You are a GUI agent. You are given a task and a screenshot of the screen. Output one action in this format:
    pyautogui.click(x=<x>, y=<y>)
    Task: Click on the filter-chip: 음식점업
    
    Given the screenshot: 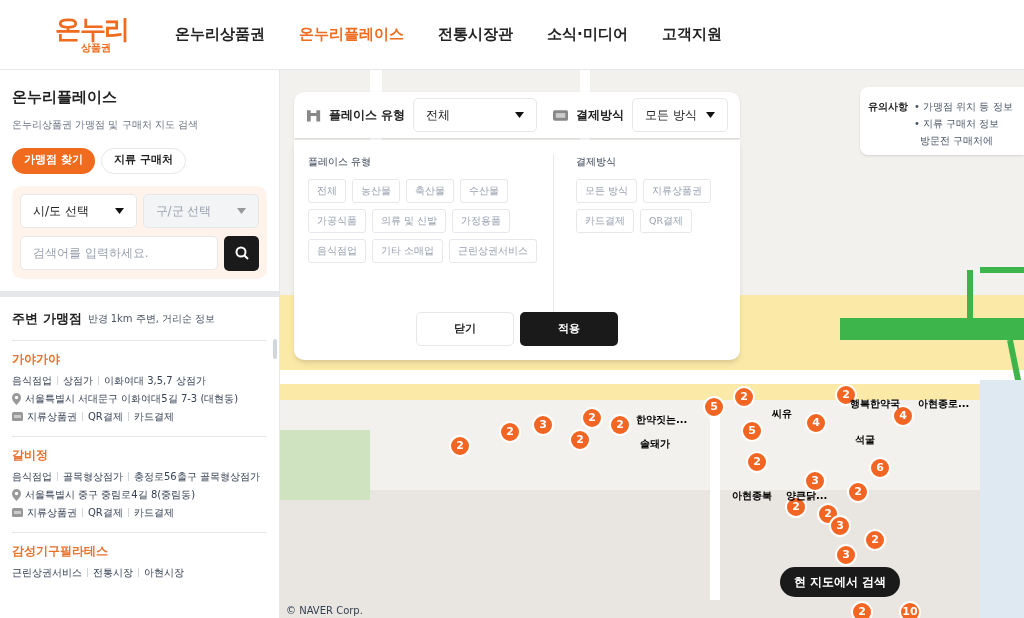 What is the action you would take?
    pyautogui.click(x=337, y=251)
    